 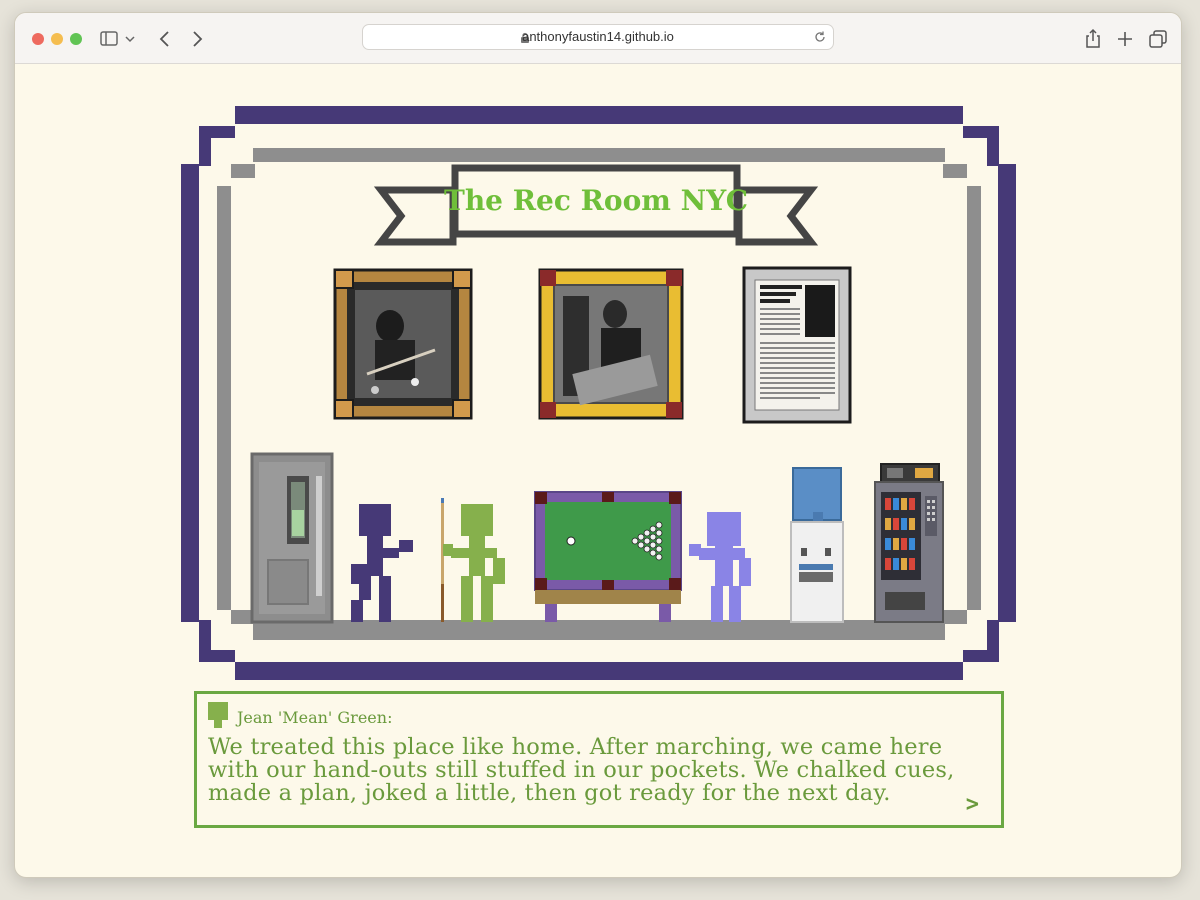 I want to click on newspaper-frame-silver, so click(x=797, y=345).